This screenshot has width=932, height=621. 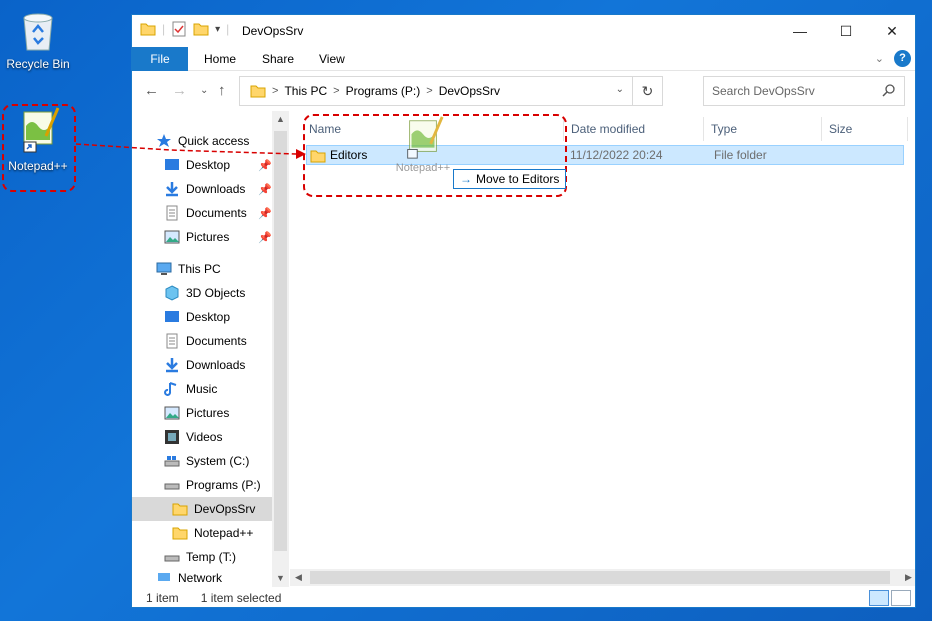 What do you see at coordinates (204, 90) in the screenshot?
I see `recent-locations-icon: ⌄` at bounding box center [204, 90].